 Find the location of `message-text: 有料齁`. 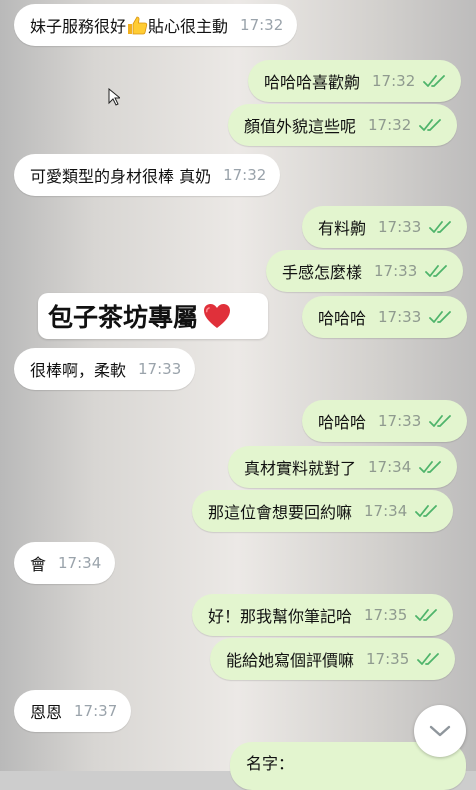

message-text: 有料齁 is located at coordinates (342, 228).